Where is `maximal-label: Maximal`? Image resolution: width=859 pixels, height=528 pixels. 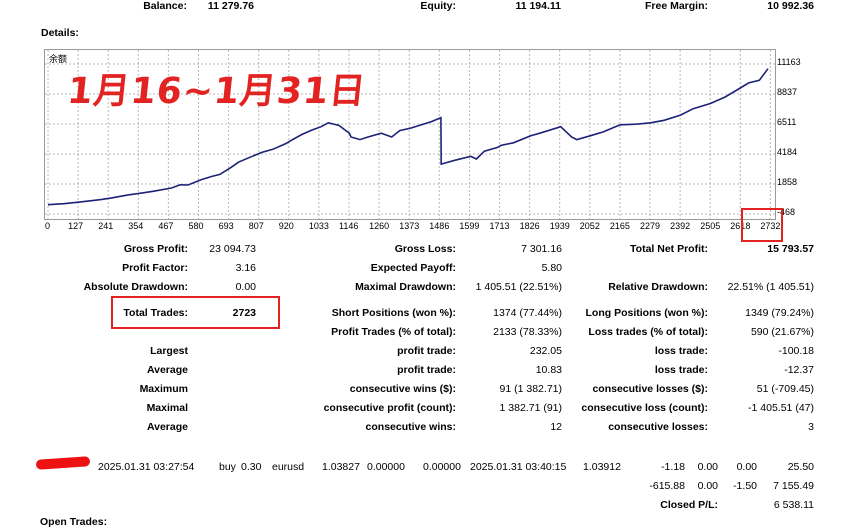 maximal-label: Maximal is located at coordinates (167, 408).